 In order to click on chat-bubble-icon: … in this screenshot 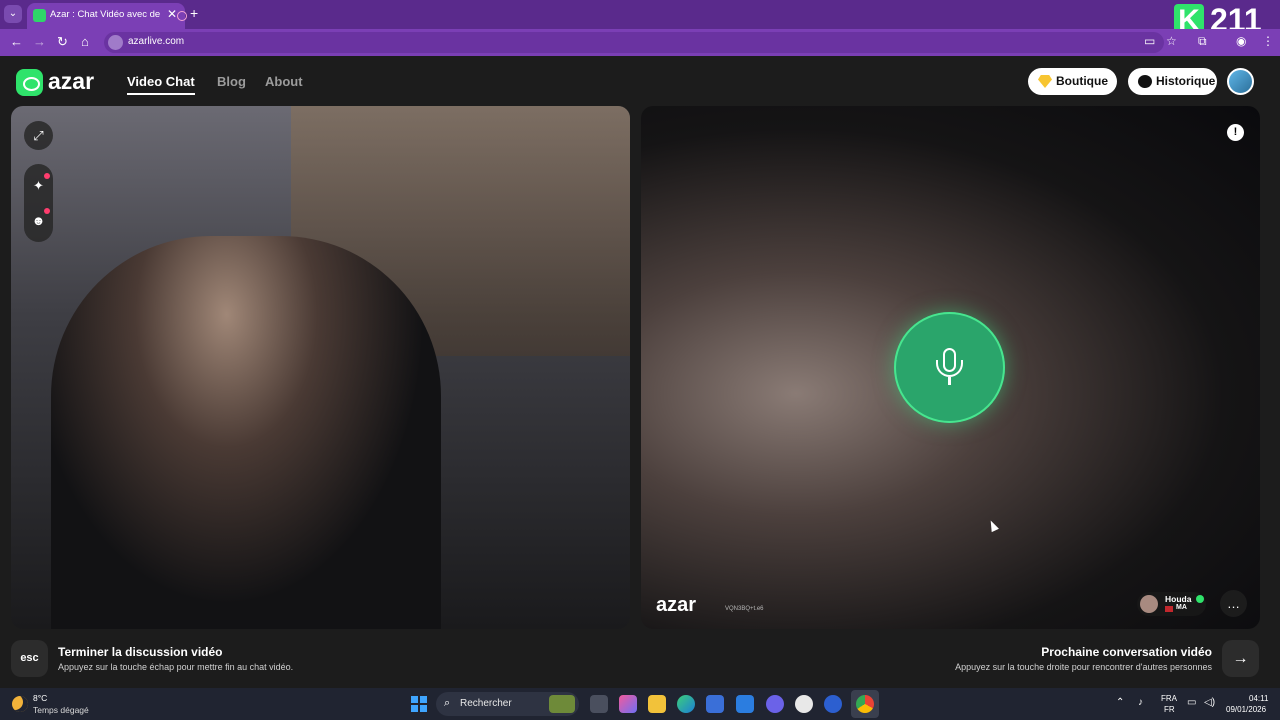, I will do `click(1233, 603)`.